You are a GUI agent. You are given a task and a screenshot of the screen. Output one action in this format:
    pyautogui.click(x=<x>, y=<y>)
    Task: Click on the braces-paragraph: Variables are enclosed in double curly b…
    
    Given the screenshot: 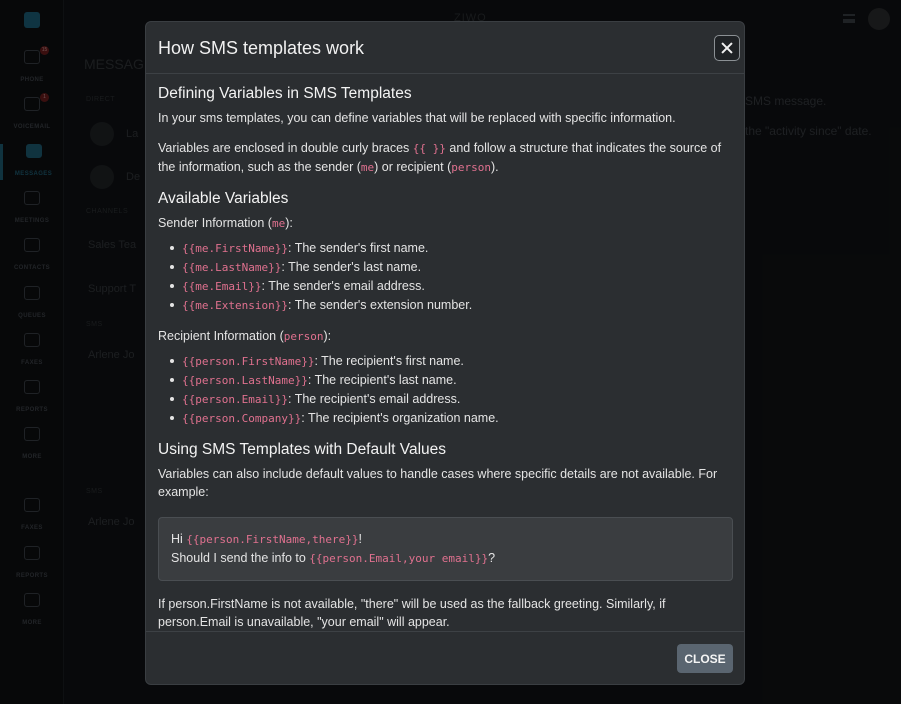 What is the action you would take?
    pyautogui.click(x=445, y=158)
    